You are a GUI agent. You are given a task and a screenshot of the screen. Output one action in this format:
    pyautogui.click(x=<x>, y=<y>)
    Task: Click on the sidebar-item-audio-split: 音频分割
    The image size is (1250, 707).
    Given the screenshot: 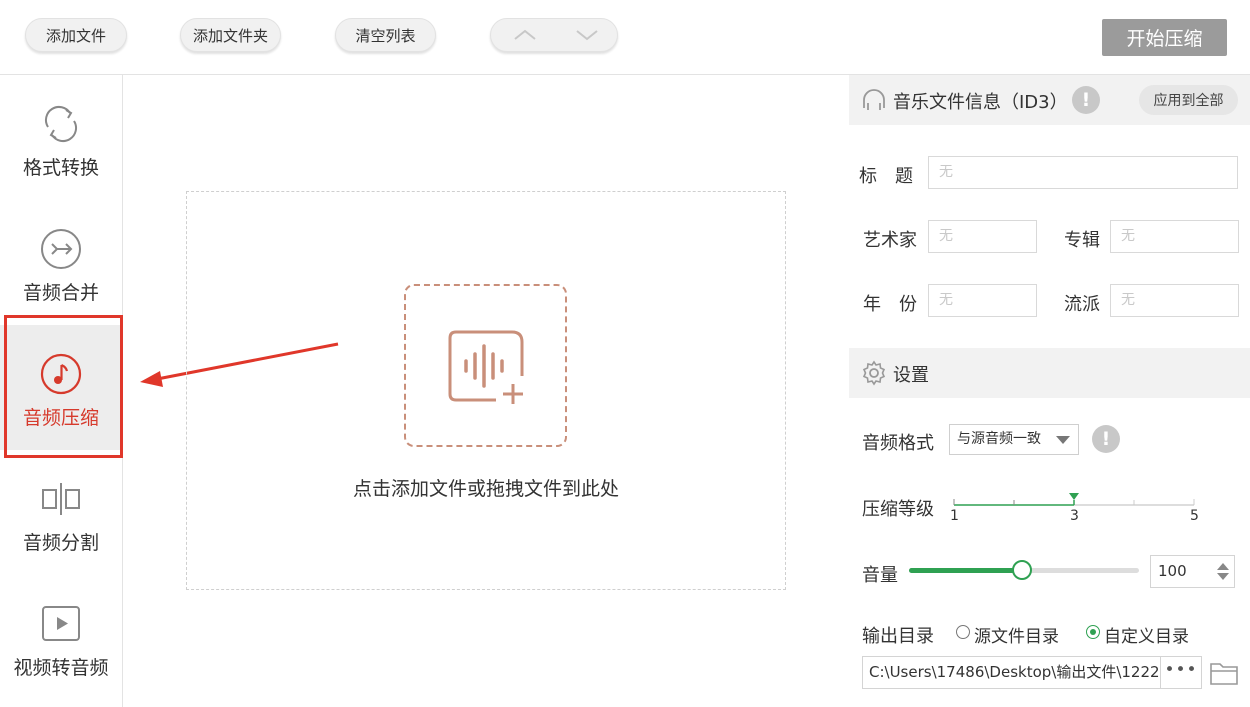 What is the action you would take?
    pyautogui.click(x=61, y=512)
    